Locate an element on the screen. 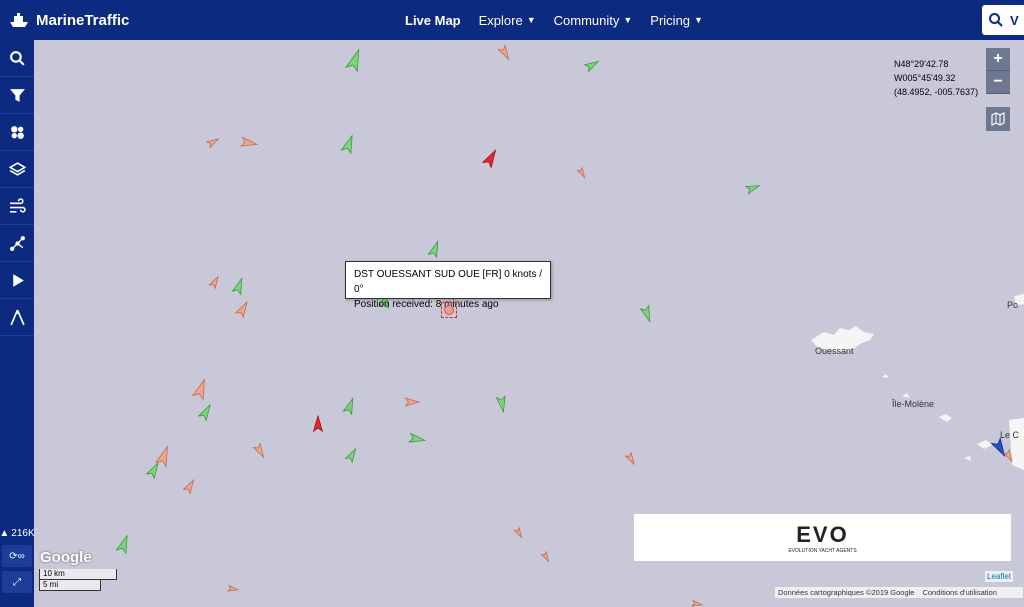  zoom-out-button: − is located at coordinates (998, 82).